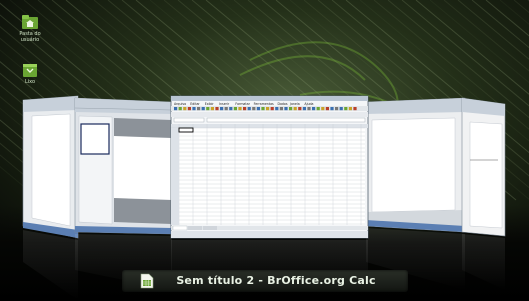 Image resolution: width=529 pixels, height=301 pixels. What do you see at coordinates (180, 104) in the screenshot?
I see `calc-menu-item: Arquivo` at bounding box center [180, 104].